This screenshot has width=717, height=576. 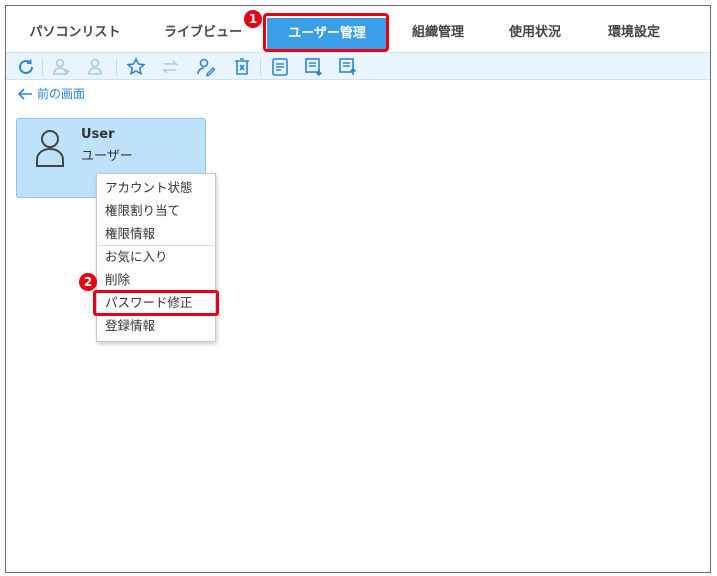 What do you see at coordinates (326, 32) in the screenshot?
I see `highlight-box-tab` at bounding box center [326, 32].